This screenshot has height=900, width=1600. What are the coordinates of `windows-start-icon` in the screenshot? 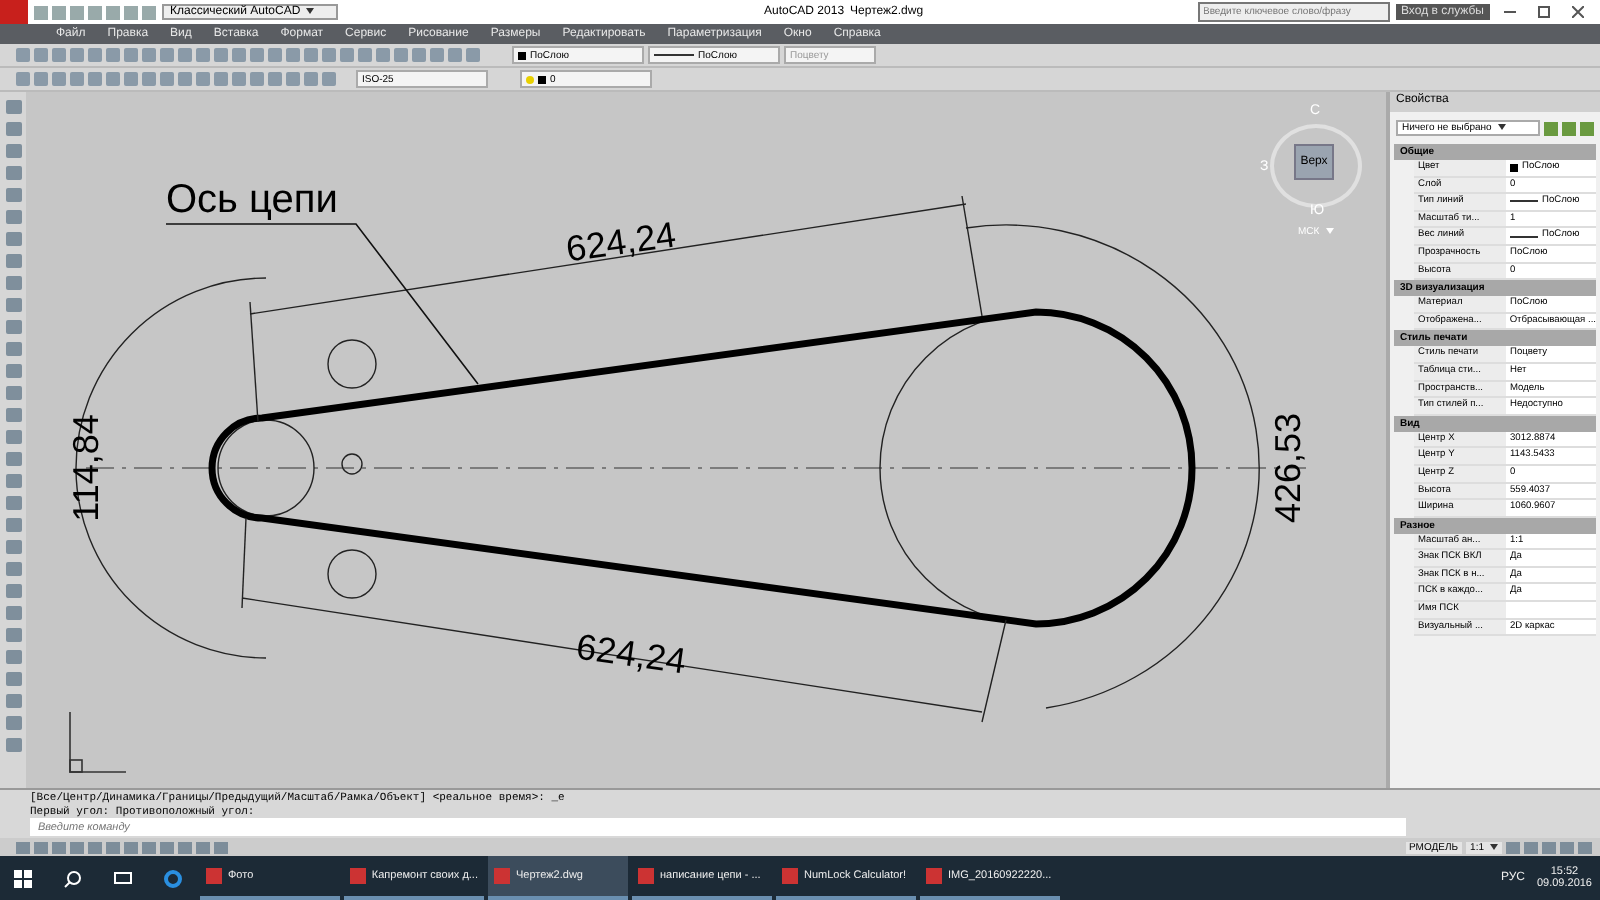 It's located at (23, 878).